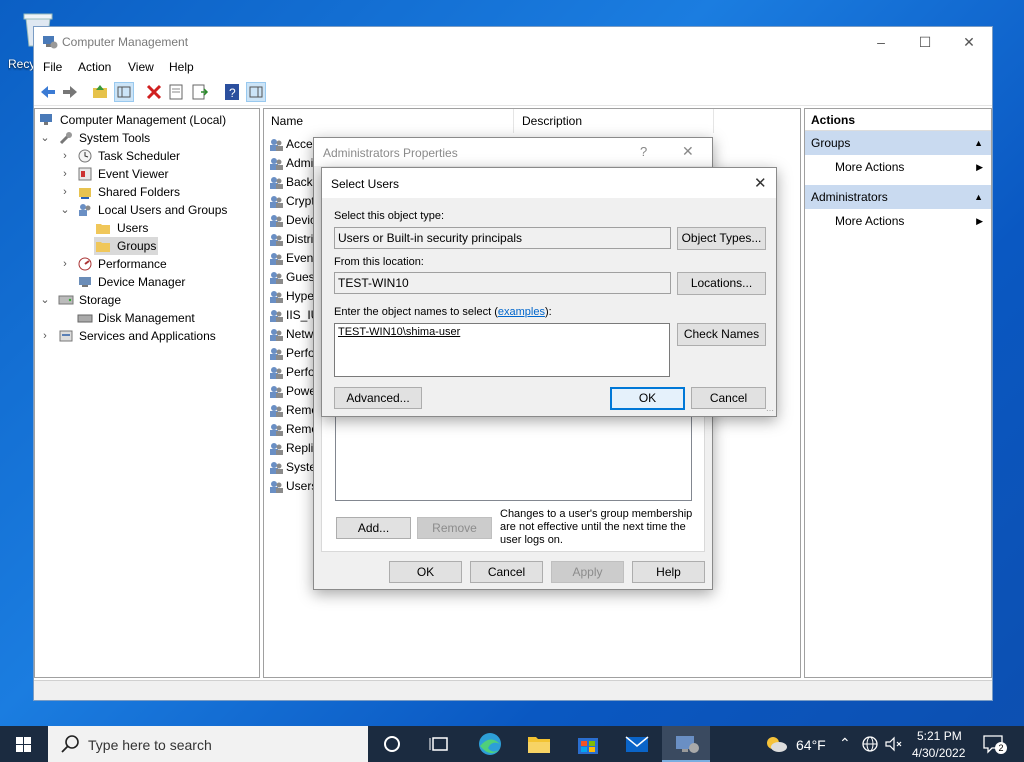 The width and height of the screenshot is (1024, 762). I want to click on help-button: Help, so click(668, 572).